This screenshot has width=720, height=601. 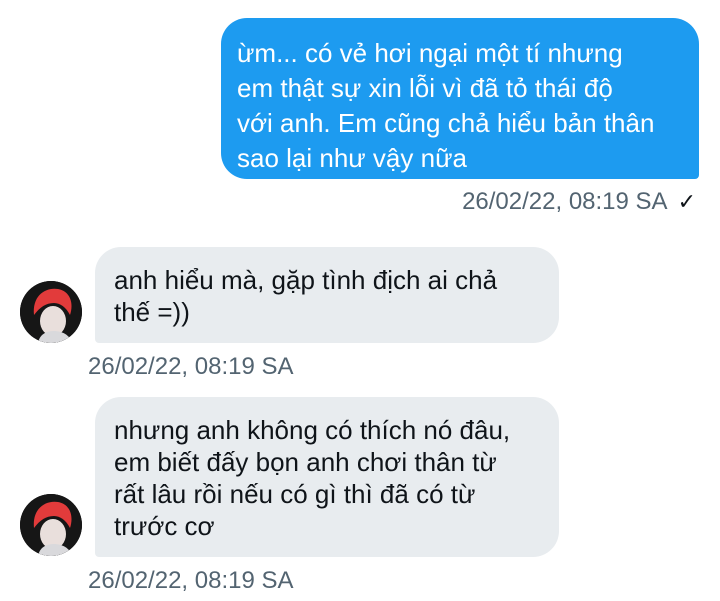 What do you see at coordinates (446, 123) in the screenshot?
I see `message-text-line: với anh. Em cũng chả hiểu bản thân` at bounding box center [446, 123].